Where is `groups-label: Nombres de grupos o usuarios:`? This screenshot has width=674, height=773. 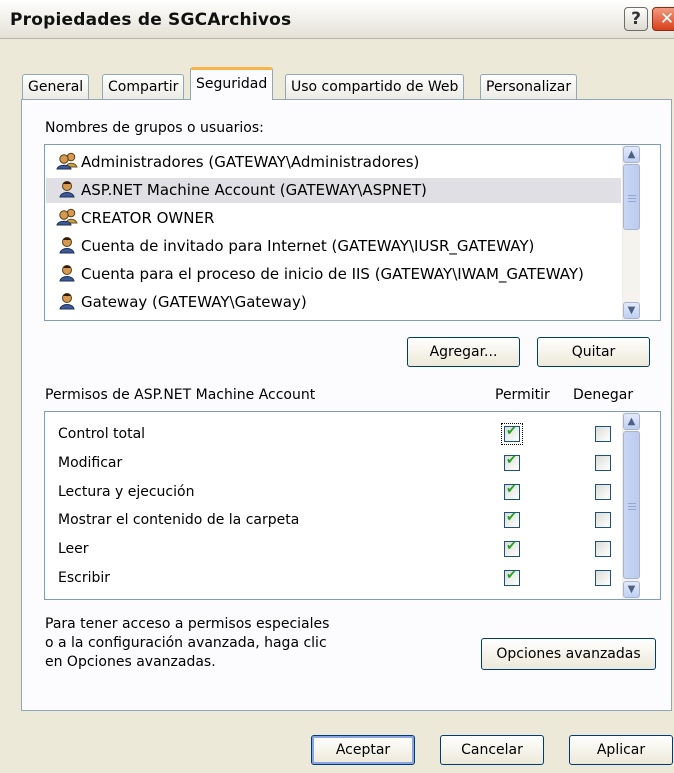 groups-label: Nombres de grupos o usuarios: is located at coordinates (154, 128).